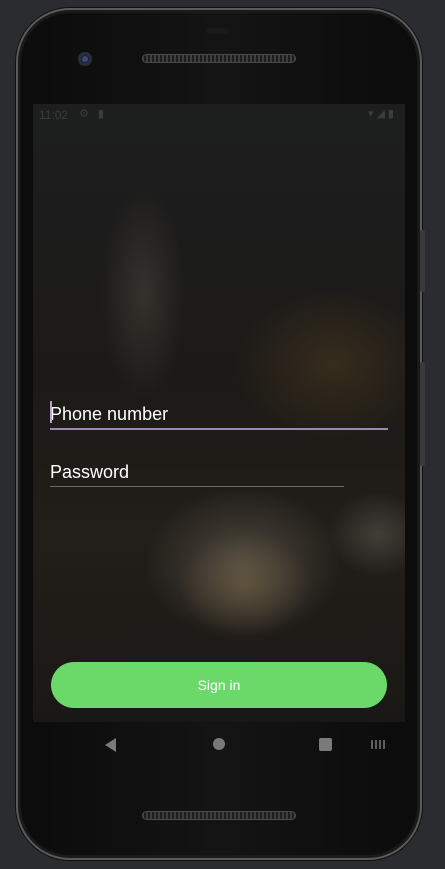  Describe the element at coordinates (422, 414) in the screenshot. I see `volume-button` at that location.